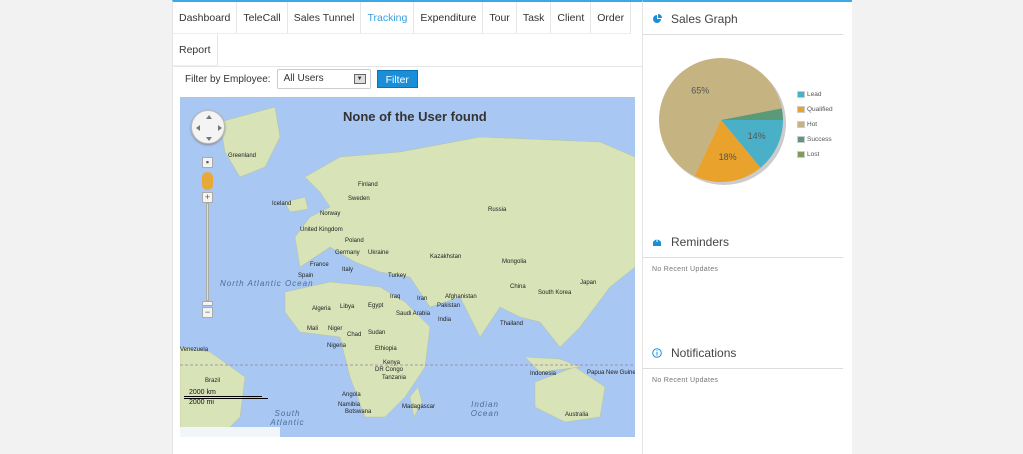  What do you see at coordinates (378, 253) in the screenshot?
I see `map-place-label: Ukraine` at bounding box center [378, 253].